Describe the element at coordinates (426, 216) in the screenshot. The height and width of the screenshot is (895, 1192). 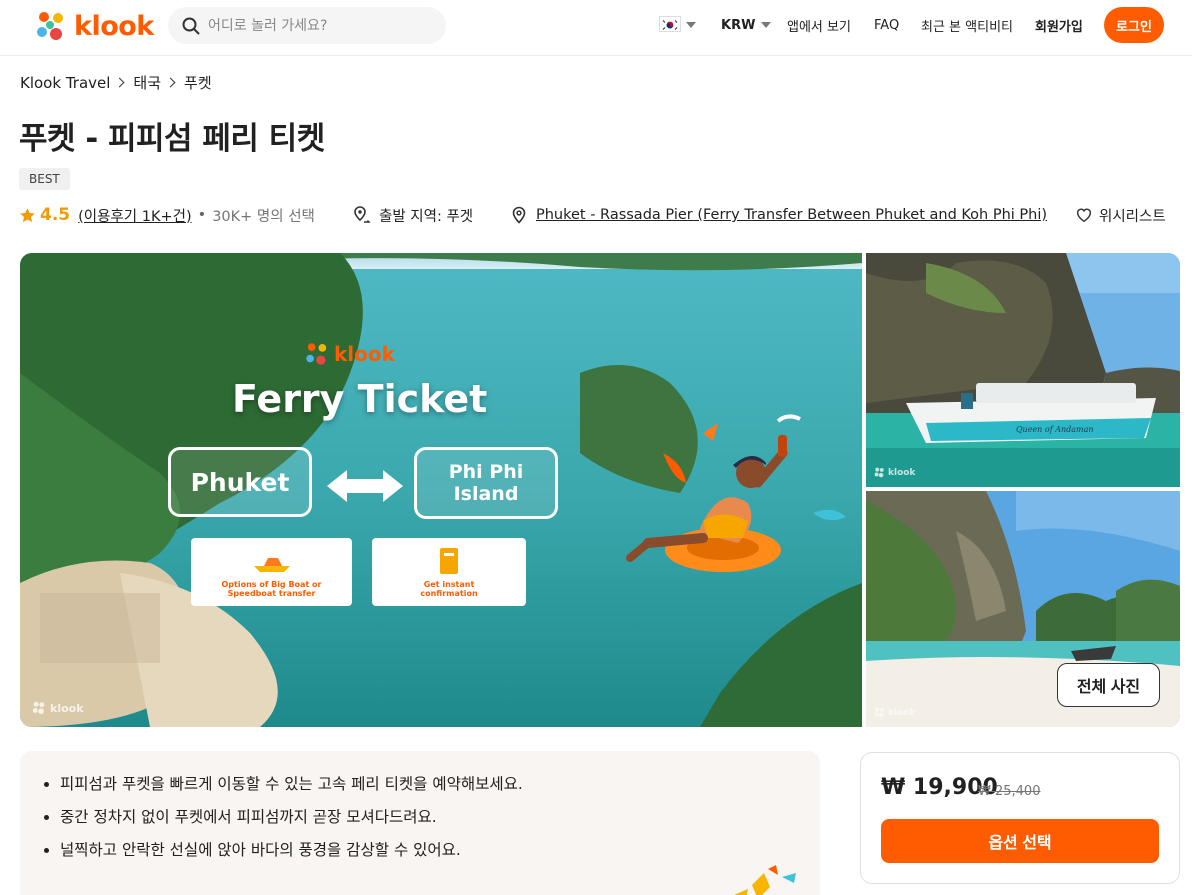
I see `departure-label: 출발 지역: 푸겟` at that location.